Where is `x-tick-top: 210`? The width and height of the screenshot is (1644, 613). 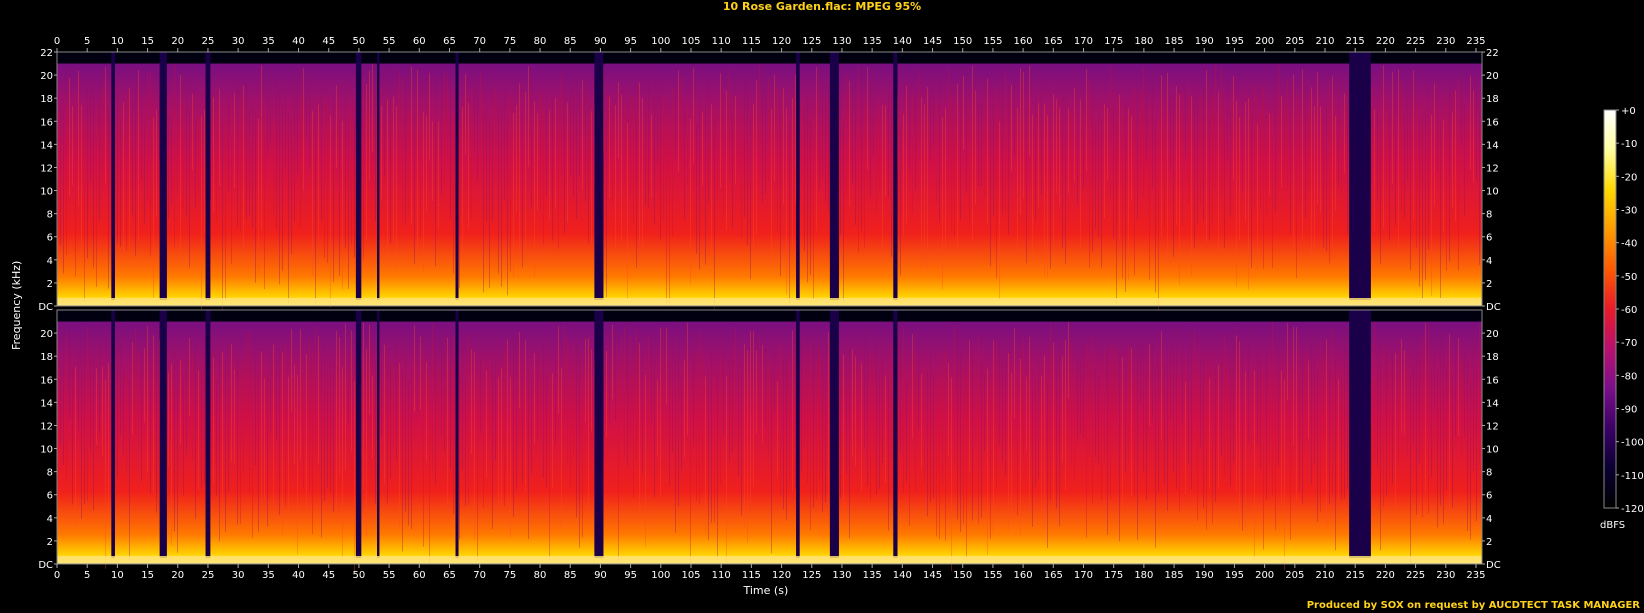 x-tick-top: 210 is located at coordinates (1324, 41).